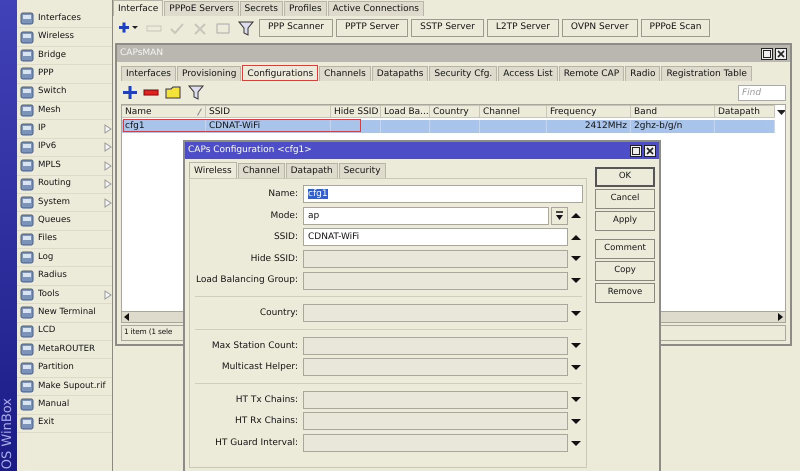  What do you see at coordinates (64, 276) in the screenshot?
I see `sidebar-item: Radius` at bounding box center [64, 276].